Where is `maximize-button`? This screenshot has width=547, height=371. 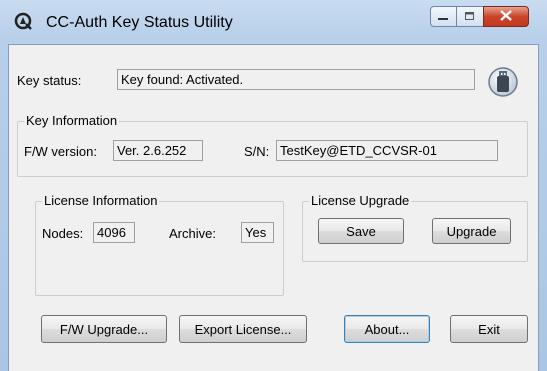
maximize-button is located at coordinates (470, 16).